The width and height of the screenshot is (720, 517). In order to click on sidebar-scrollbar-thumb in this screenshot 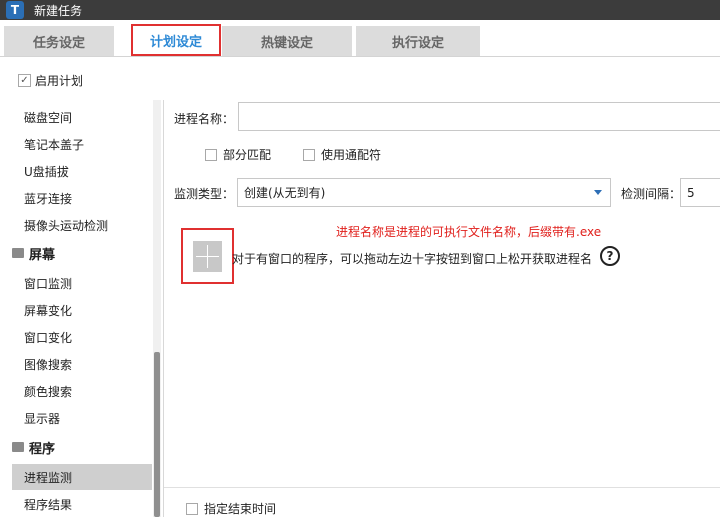, I will do `click(157, 434)`.